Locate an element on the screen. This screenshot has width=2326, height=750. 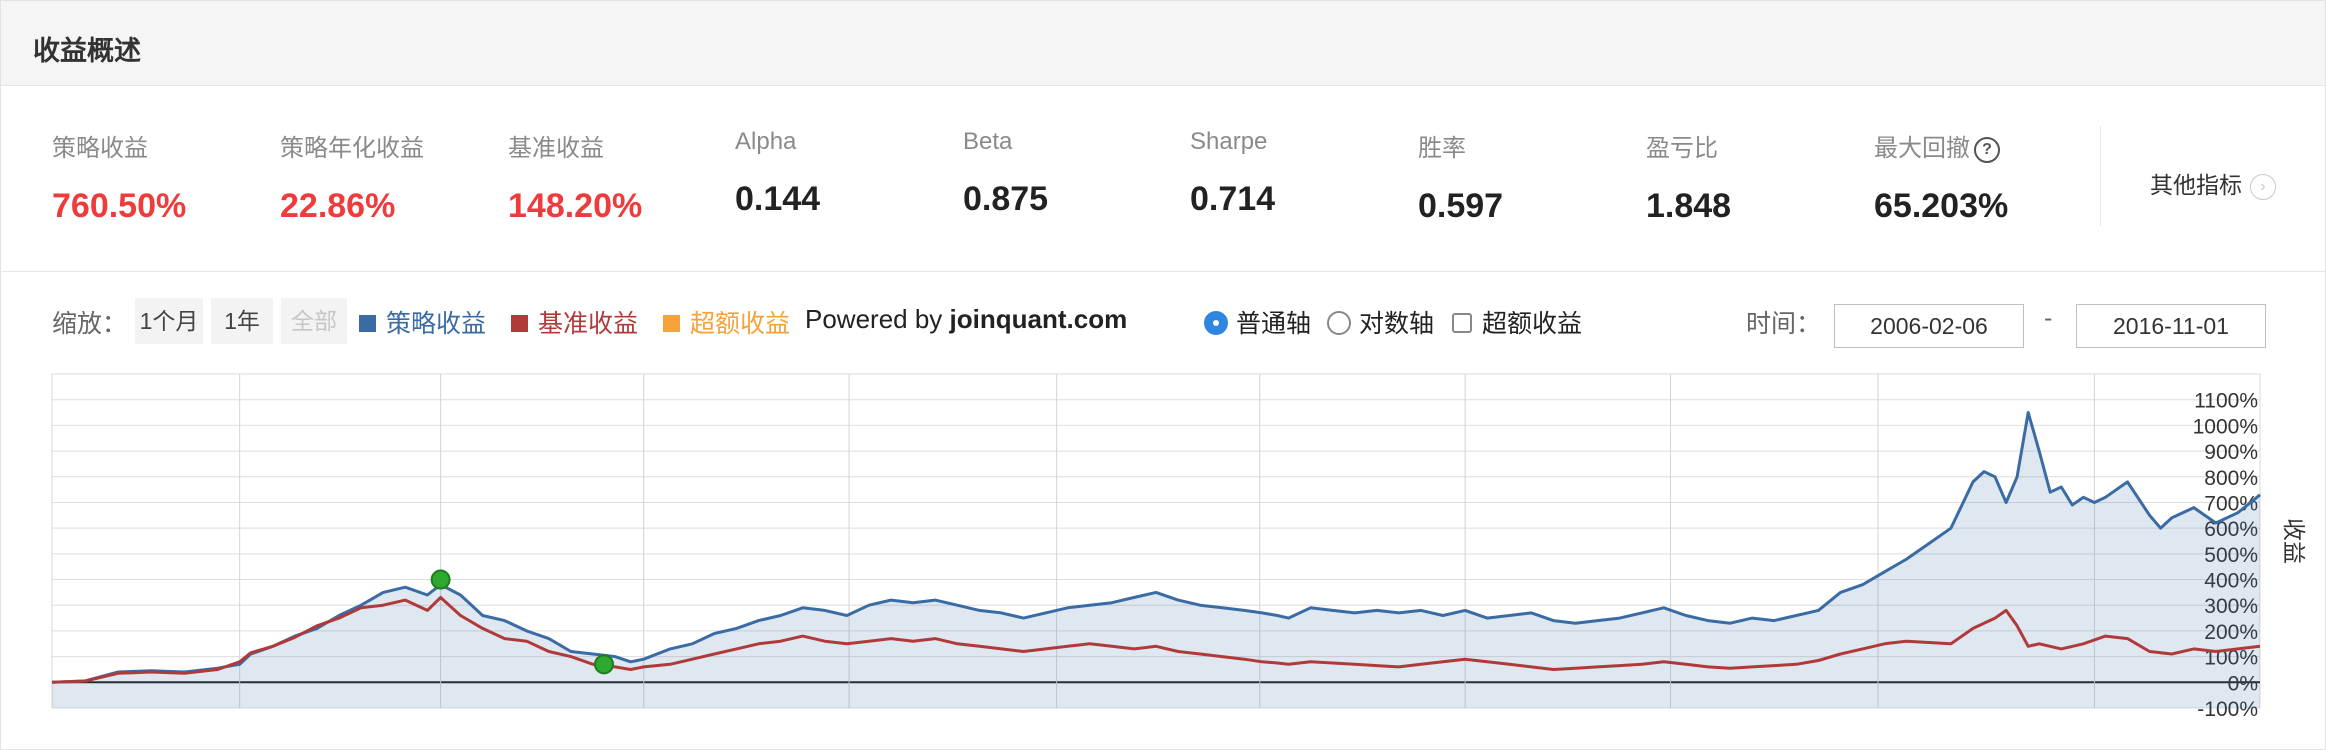
stat-value: 760.50% is located at coordinates (119, 206).